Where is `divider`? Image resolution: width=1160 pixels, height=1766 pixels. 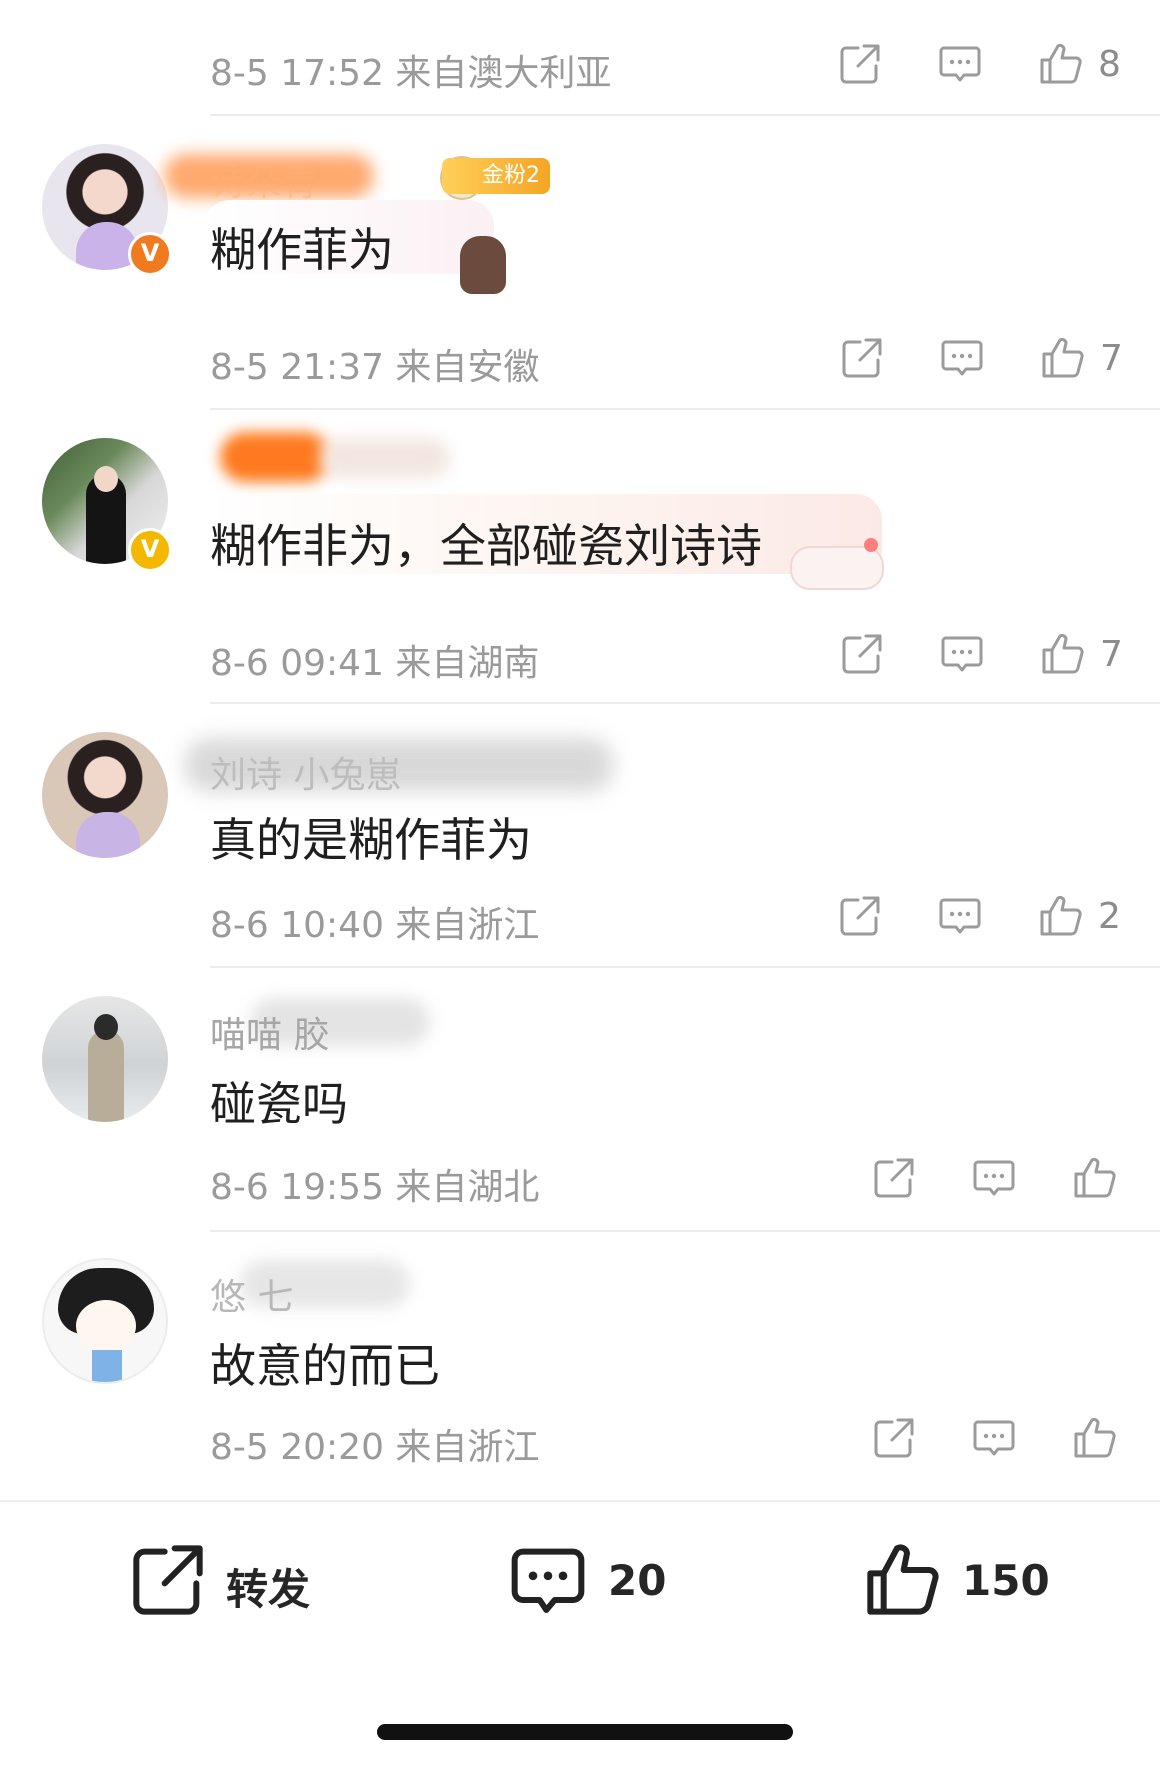 divider is located at coordinates (685, 115).